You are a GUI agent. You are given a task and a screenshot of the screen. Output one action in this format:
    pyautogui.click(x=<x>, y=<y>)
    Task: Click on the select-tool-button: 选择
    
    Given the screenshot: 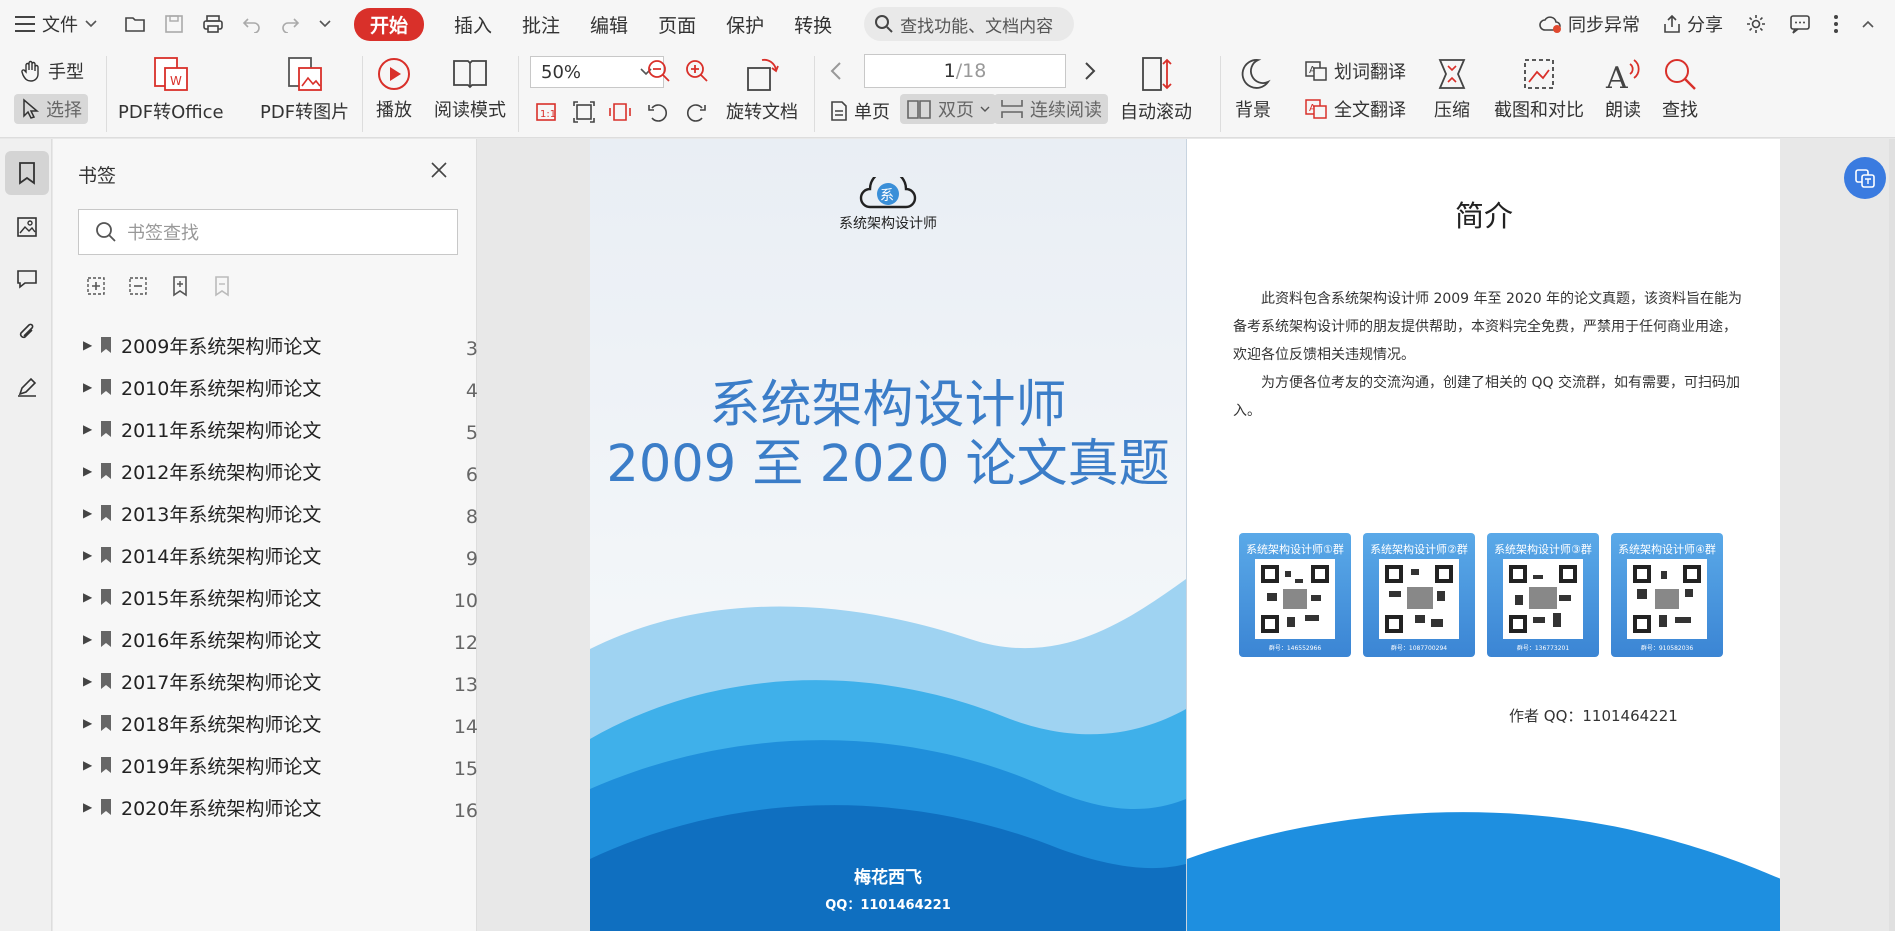 What is the action you would take?
    pyautogui.click(x=51, y=109)
    